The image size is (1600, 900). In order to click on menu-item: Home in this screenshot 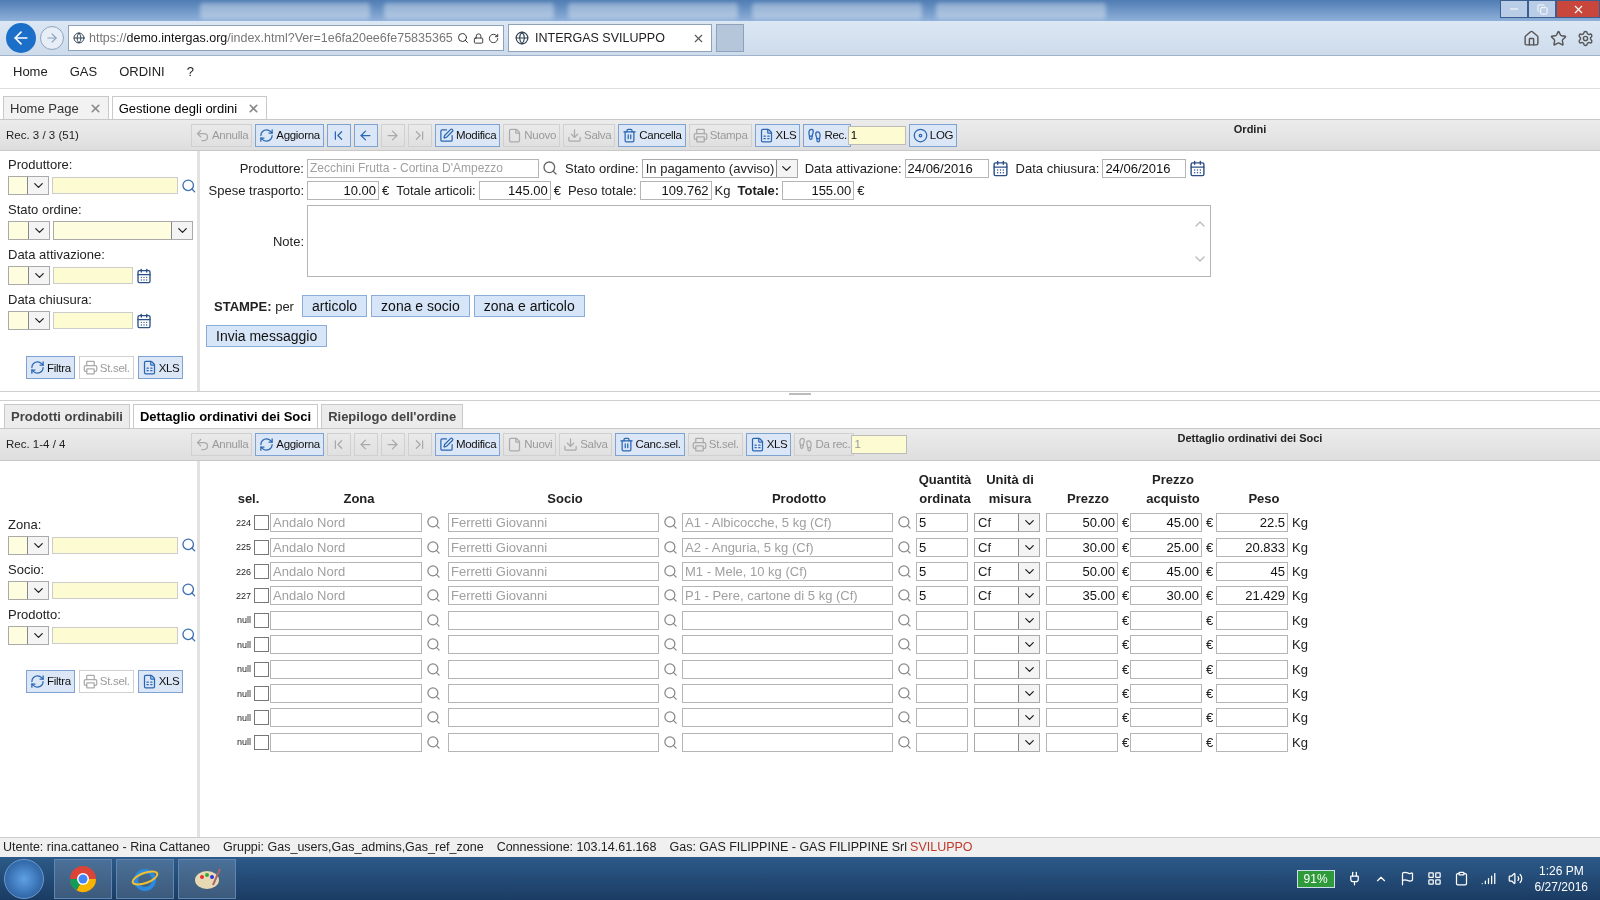, I will do `click(30, 72)`.